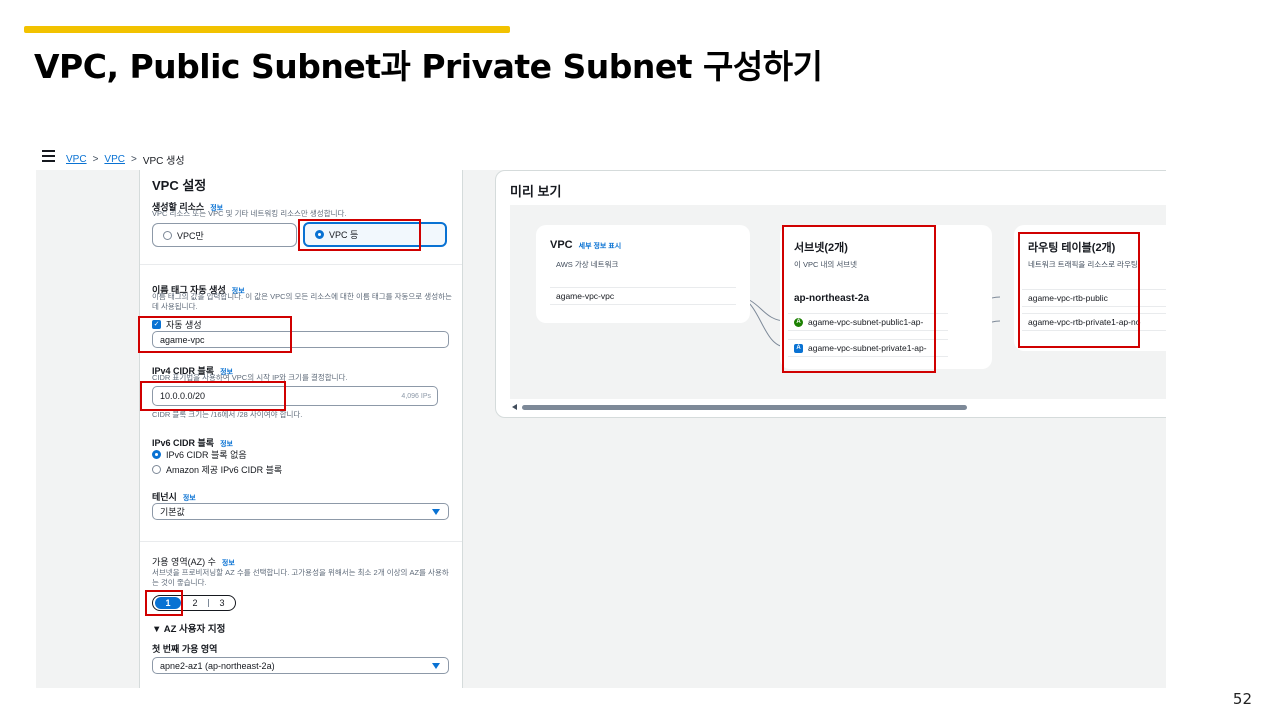 The width and height of the screenshot is (1280, 720). What do you see at coordinates (1079, 290) in the screenshot?
I see `highlight-box-route-tables` at bounding box center [1079, 290].